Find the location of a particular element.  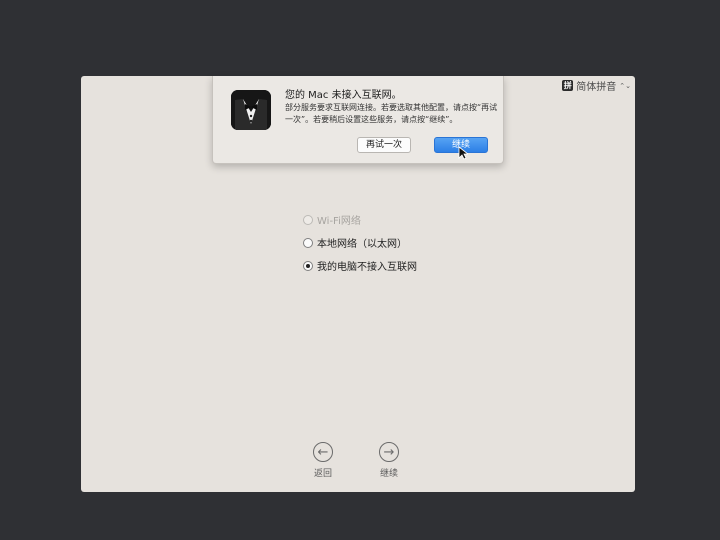

input-source-menu: 拼 简体拼音 ⌃⌄ is located at coordinates (596, 85).